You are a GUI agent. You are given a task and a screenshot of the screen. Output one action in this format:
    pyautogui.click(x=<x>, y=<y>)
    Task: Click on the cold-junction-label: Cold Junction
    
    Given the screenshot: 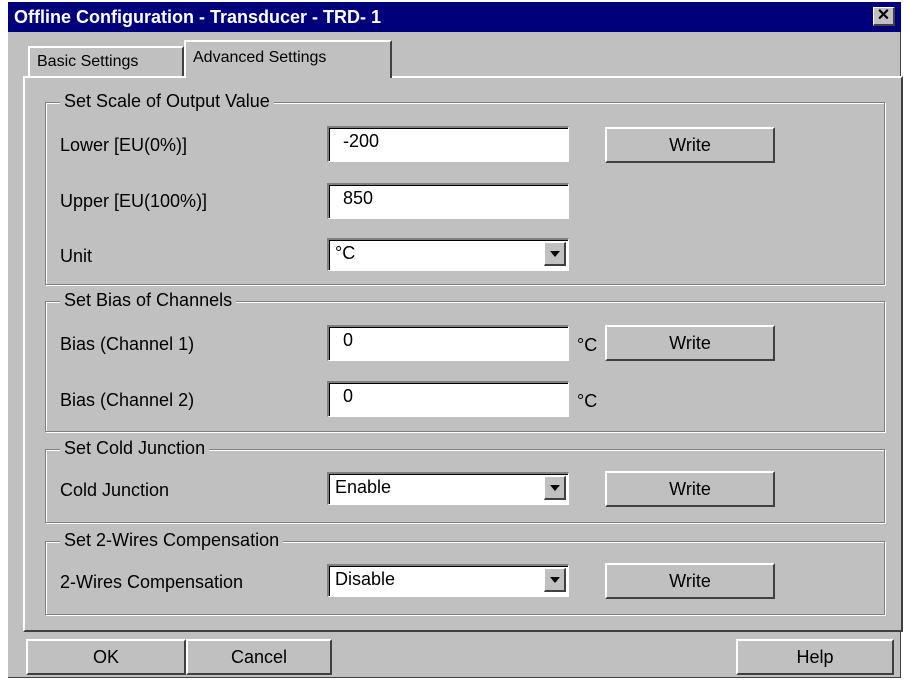 What is the action you would take?
    pyautogui.click(x=115, y=490)
    